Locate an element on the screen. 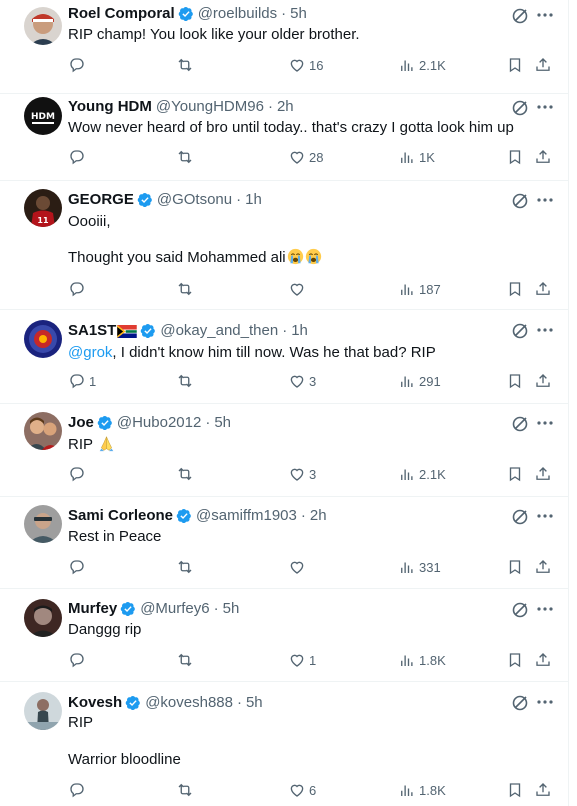 This screenshot has width=577, height=806. display-name: Young HDM is located at coordinates (110, 107).